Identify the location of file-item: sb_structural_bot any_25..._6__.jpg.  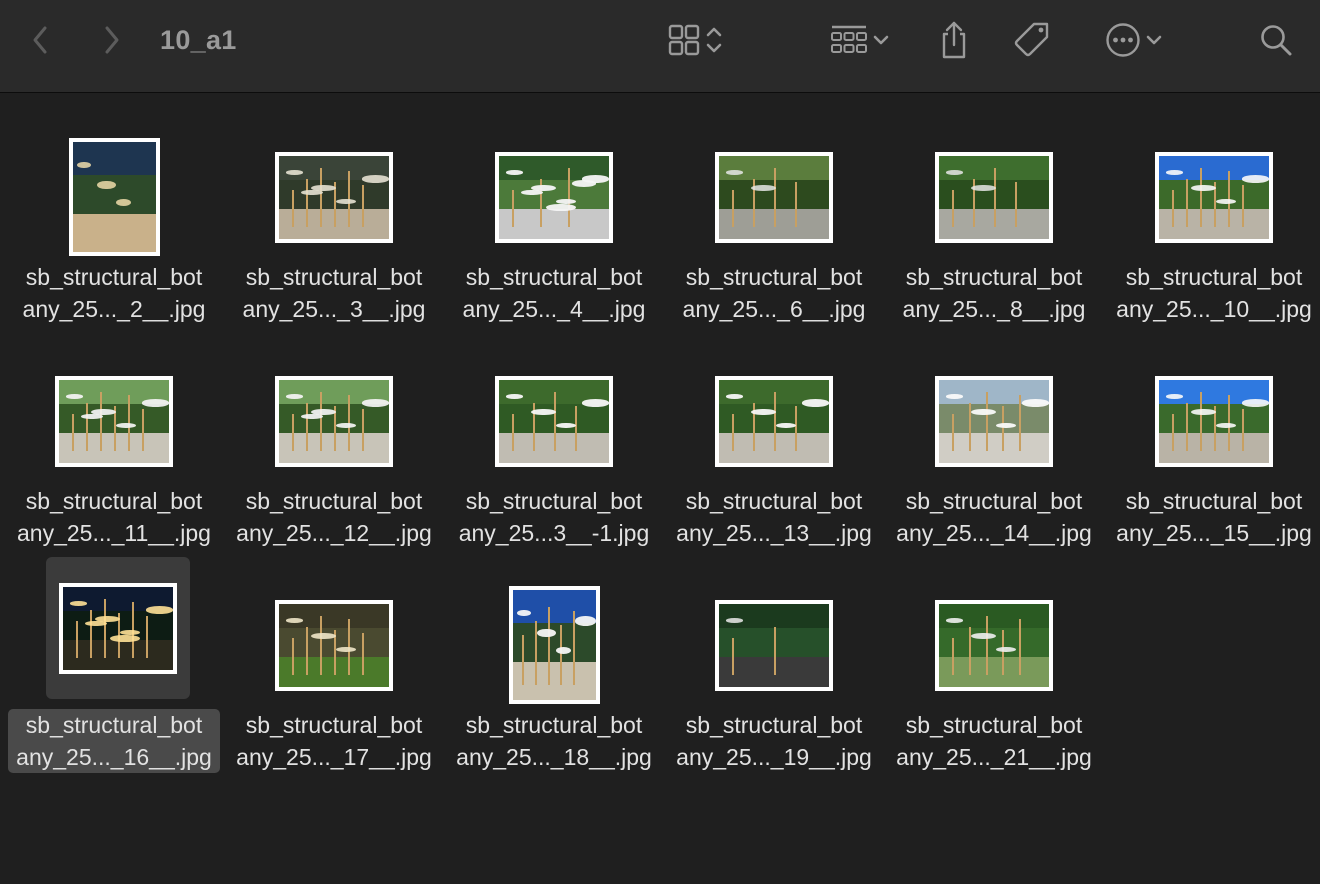
(774, 207).